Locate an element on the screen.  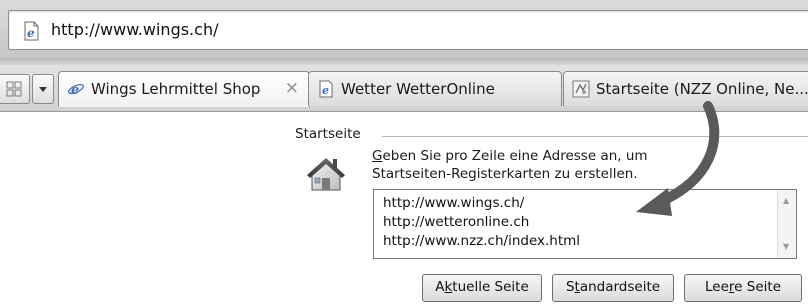
tab-label: Wetter WetterOnline is located at coordinates (418, 89).